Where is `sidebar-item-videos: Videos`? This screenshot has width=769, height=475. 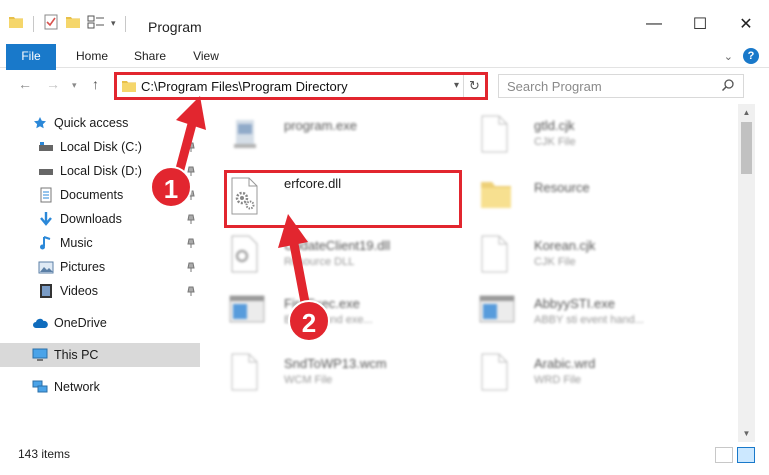
sidebar-item-videos: Videos is located at coordinates (100, 291).